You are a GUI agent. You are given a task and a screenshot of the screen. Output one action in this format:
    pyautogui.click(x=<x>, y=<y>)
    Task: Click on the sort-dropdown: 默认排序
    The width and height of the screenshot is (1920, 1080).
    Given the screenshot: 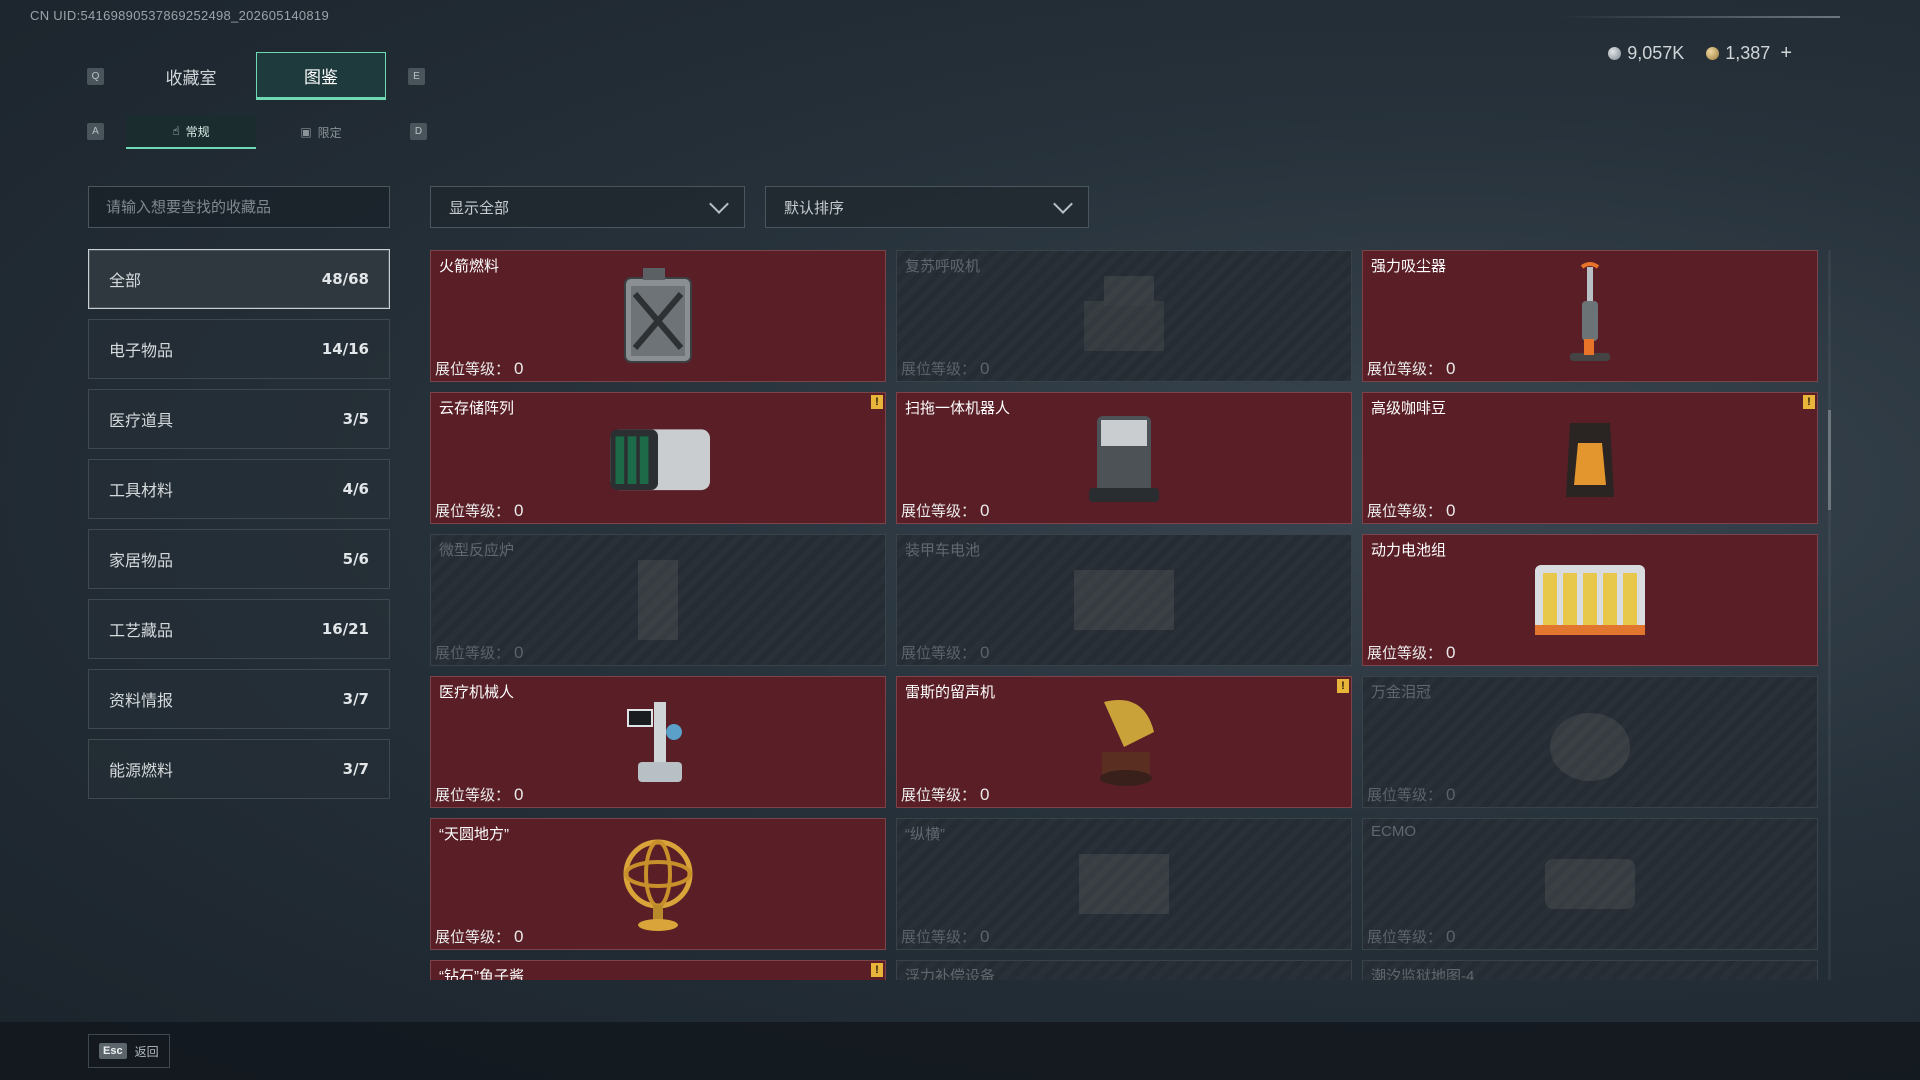 What is the action you would take?
    pyautogui.click(x=927, y=207)
    